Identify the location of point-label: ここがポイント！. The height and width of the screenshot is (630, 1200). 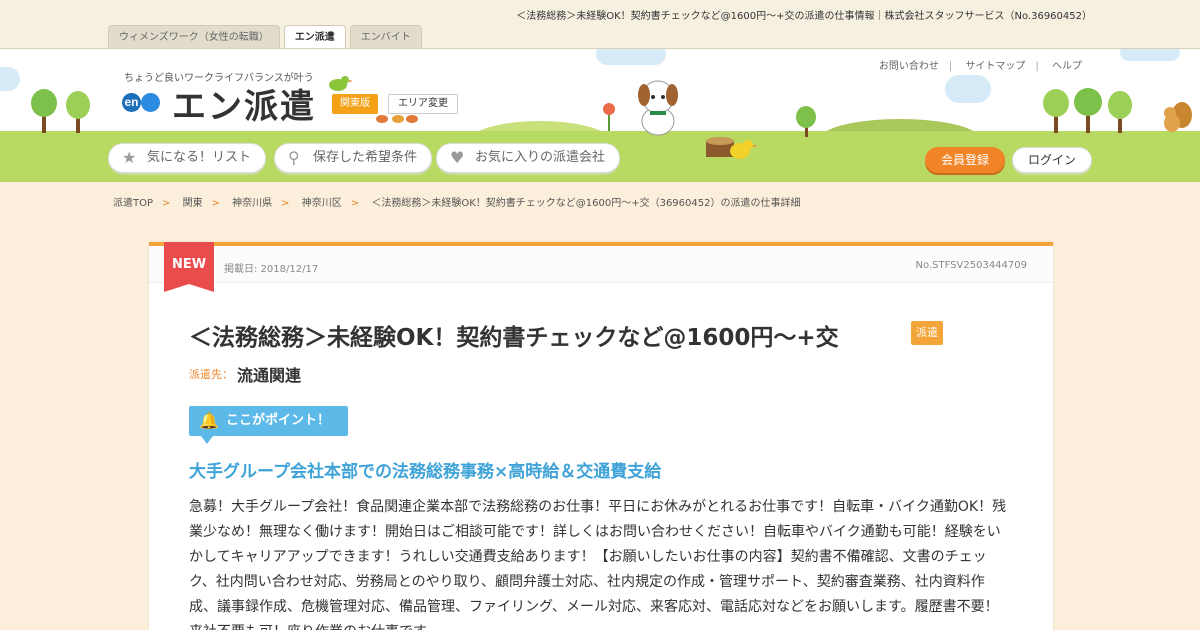
(278, 420).